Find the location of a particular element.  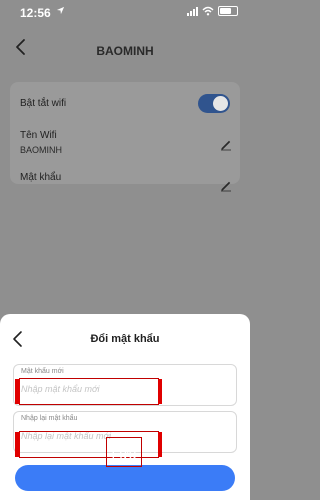

location-icon is located at coordinates (60, 12).